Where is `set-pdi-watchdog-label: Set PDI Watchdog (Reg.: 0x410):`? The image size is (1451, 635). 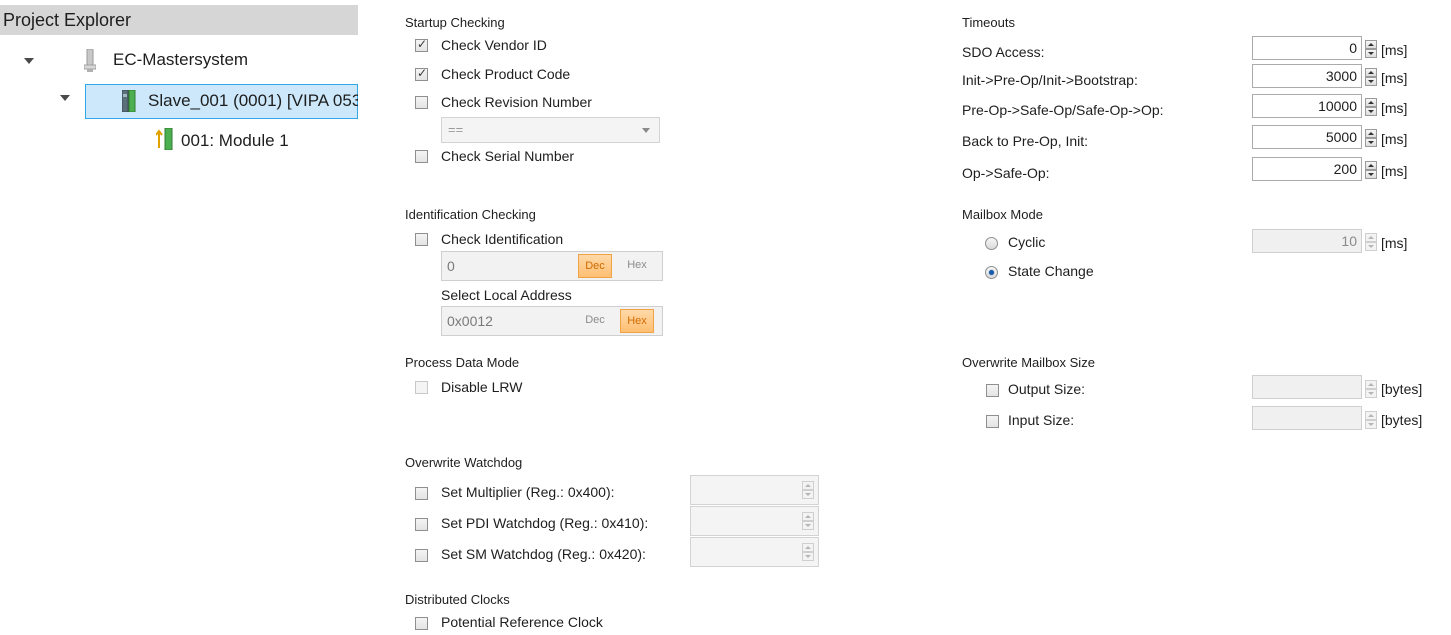
set-pdi-watchdog-label: Set PDI Watchdog (Reg.: 0x410): is located at coordinates (545, 523).